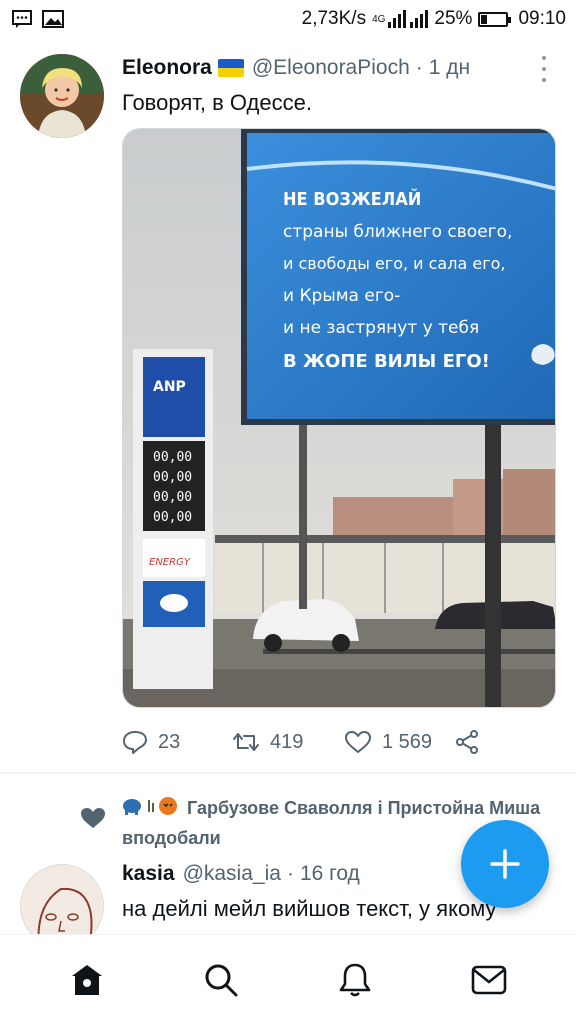 The height and width of the screenshot is (1024, 576). I want to click on signal-icon, so click(408, 19).